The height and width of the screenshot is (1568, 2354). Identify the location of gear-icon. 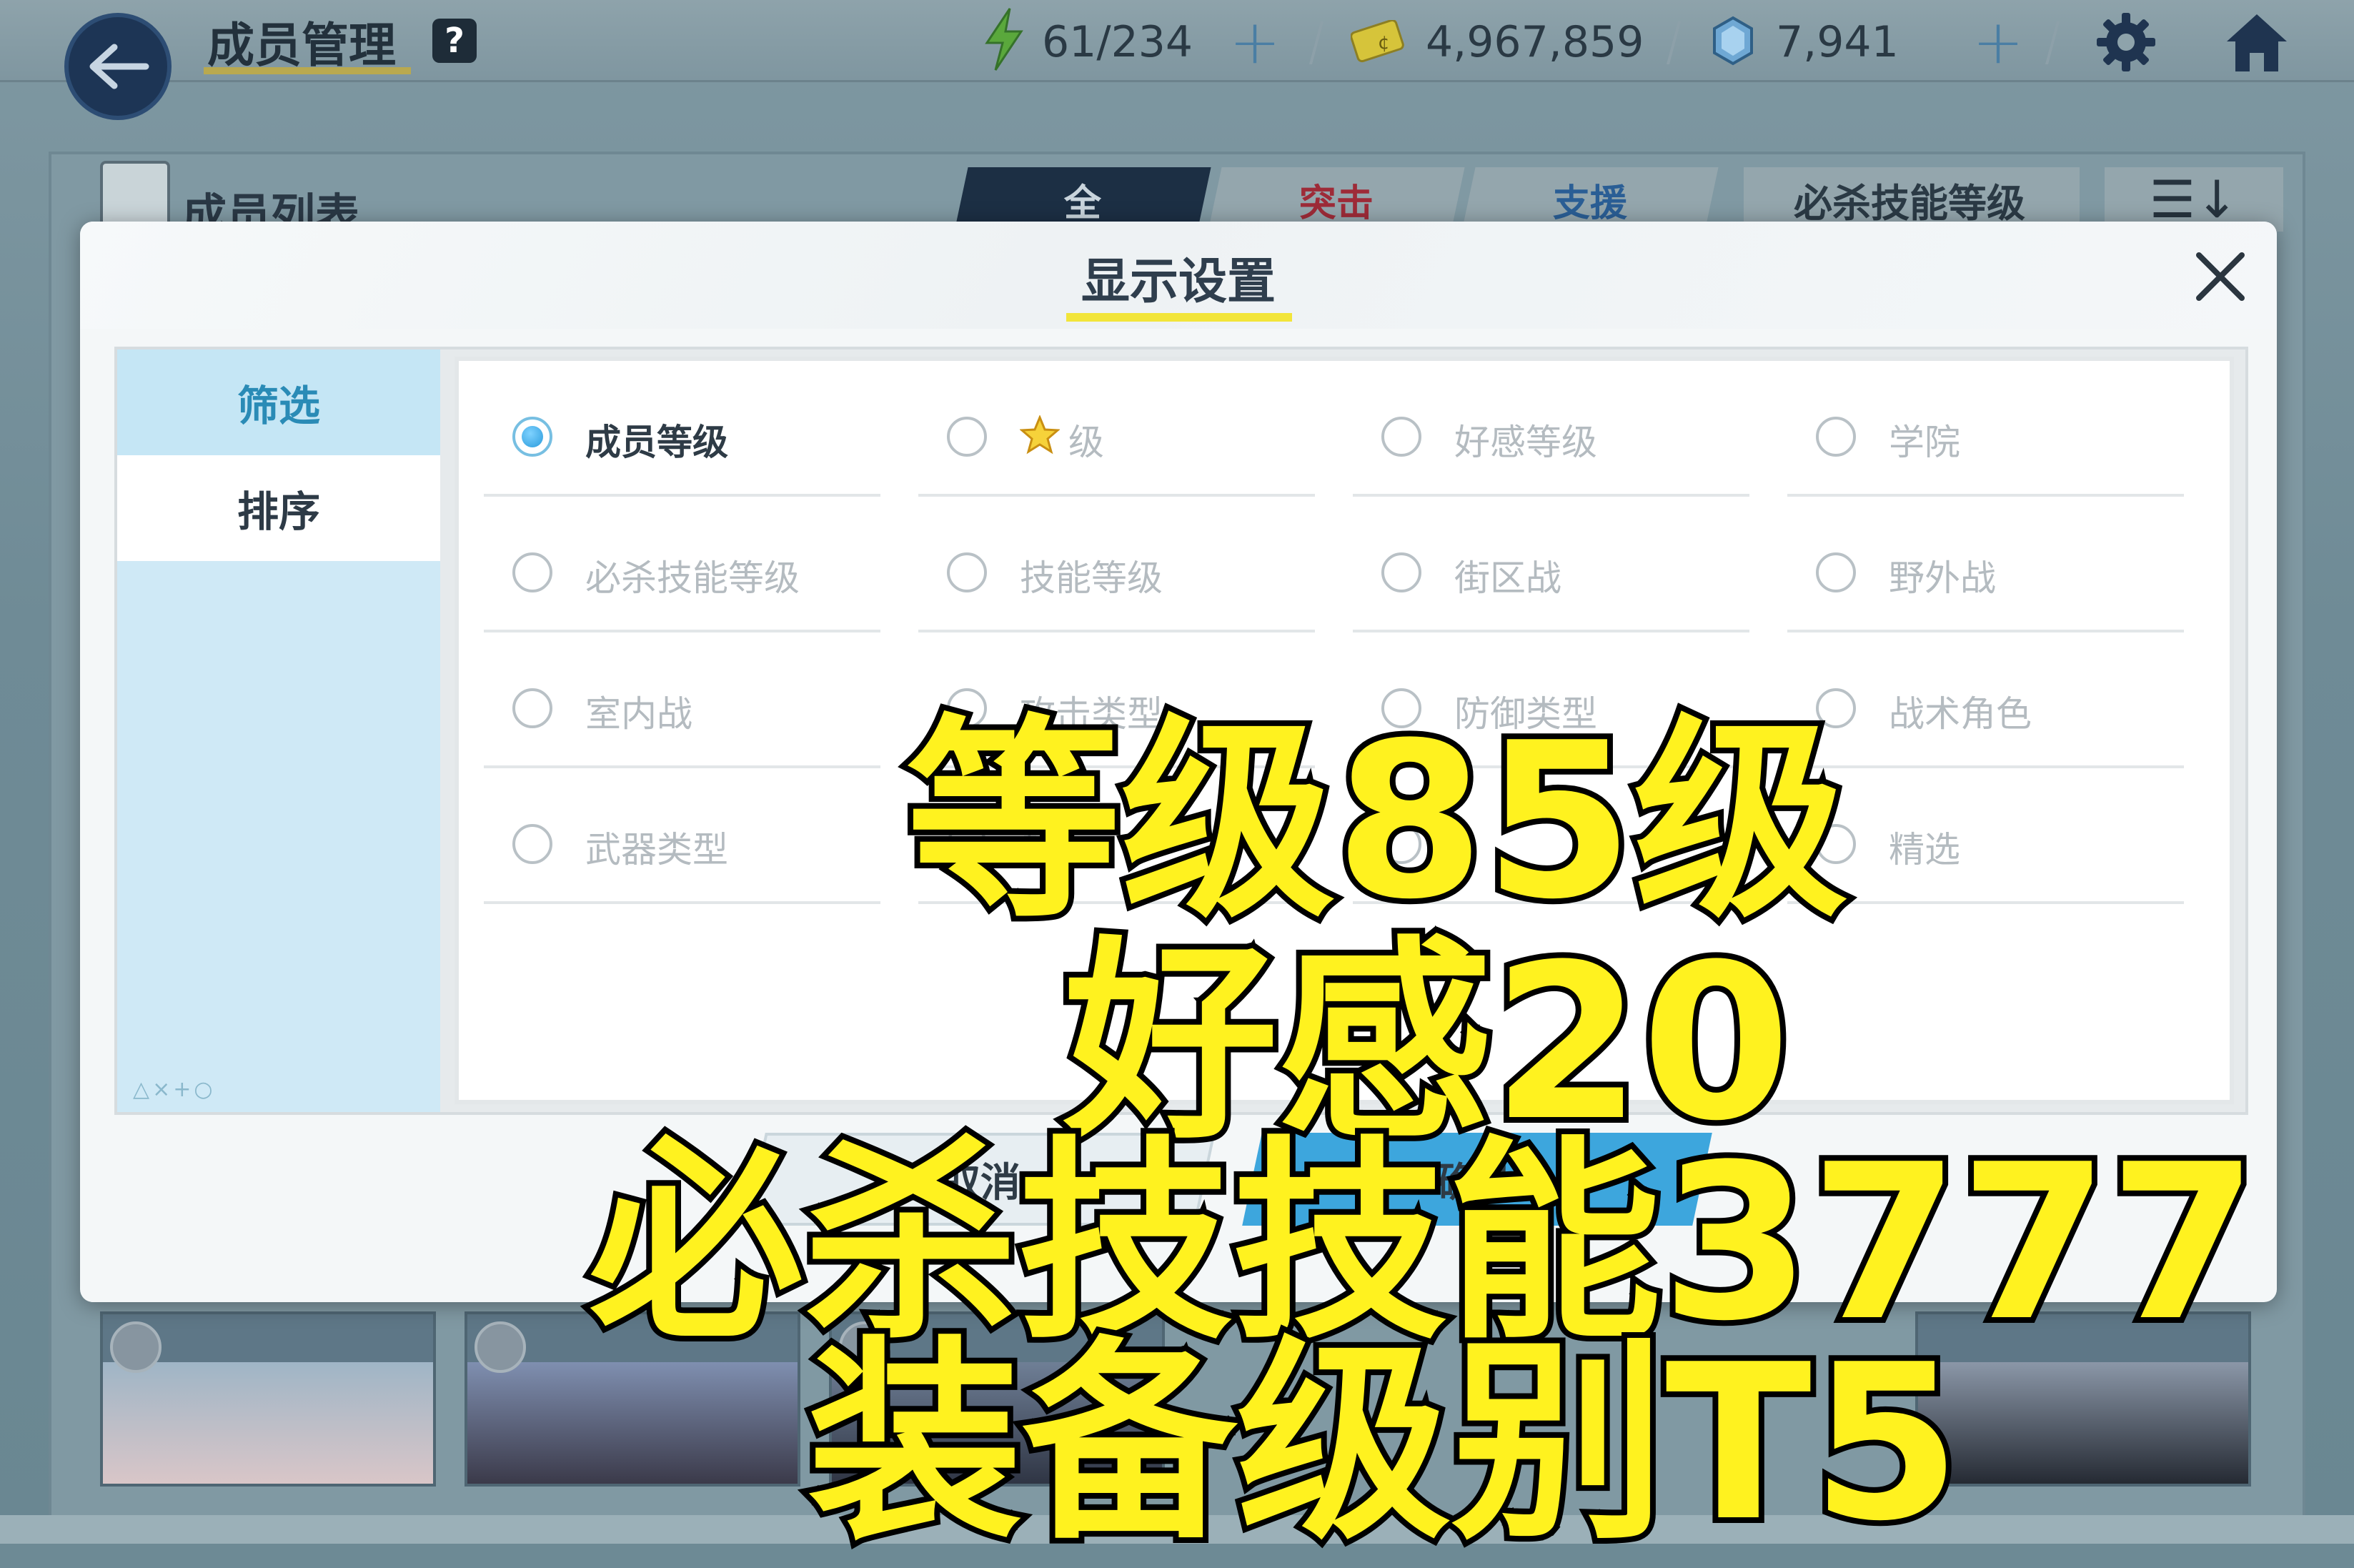
(2126, 43).